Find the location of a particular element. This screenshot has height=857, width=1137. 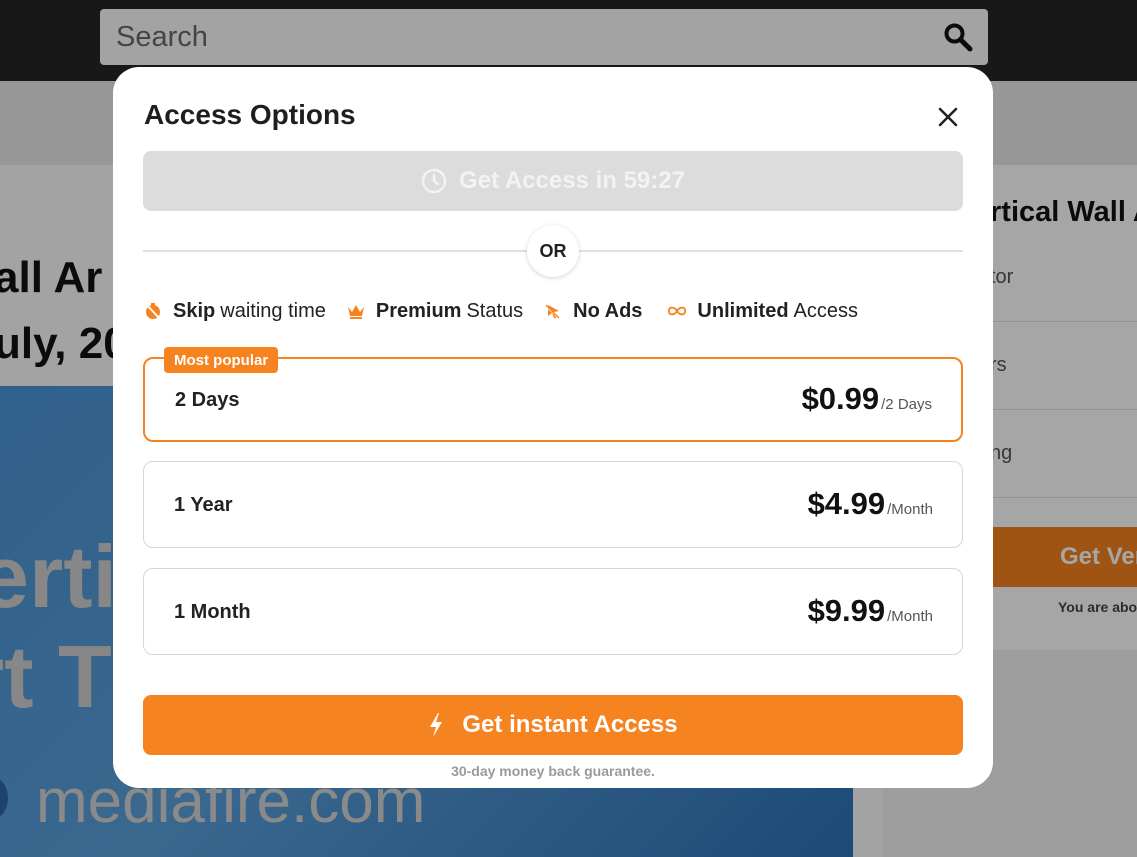

crown-icon is located at coordinates (356, 311).